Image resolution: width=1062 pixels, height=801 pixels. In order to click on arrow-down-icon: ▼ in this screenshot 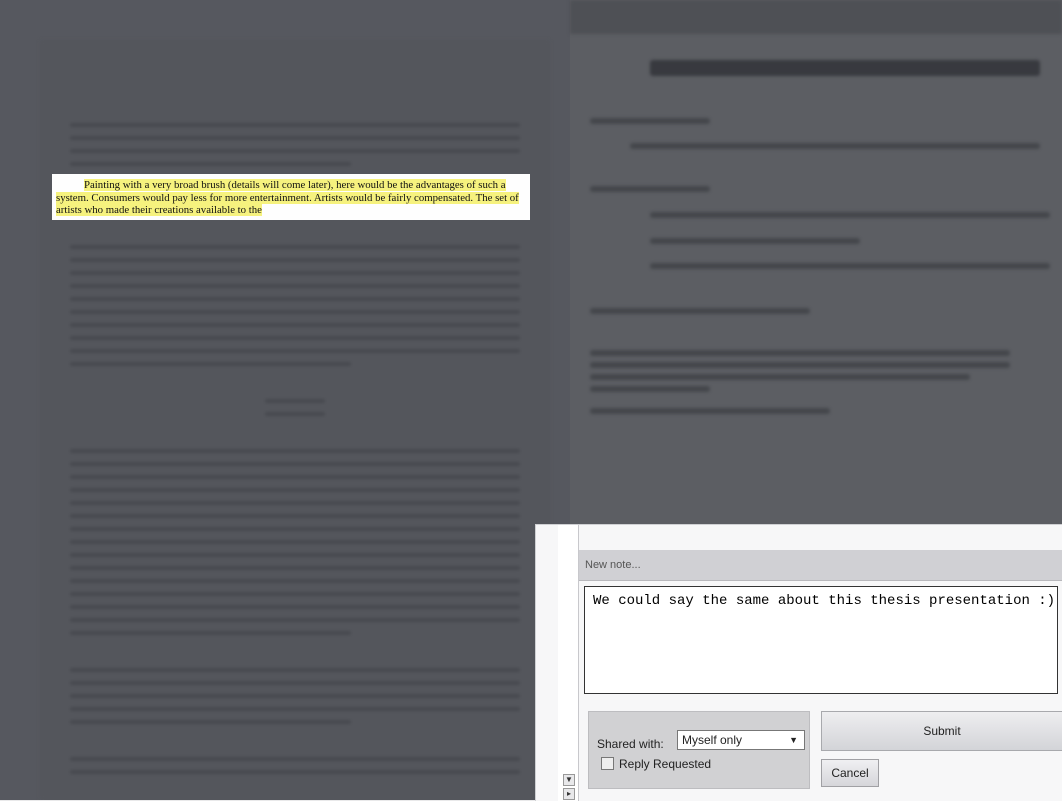, I will do `click(569, 780)`.